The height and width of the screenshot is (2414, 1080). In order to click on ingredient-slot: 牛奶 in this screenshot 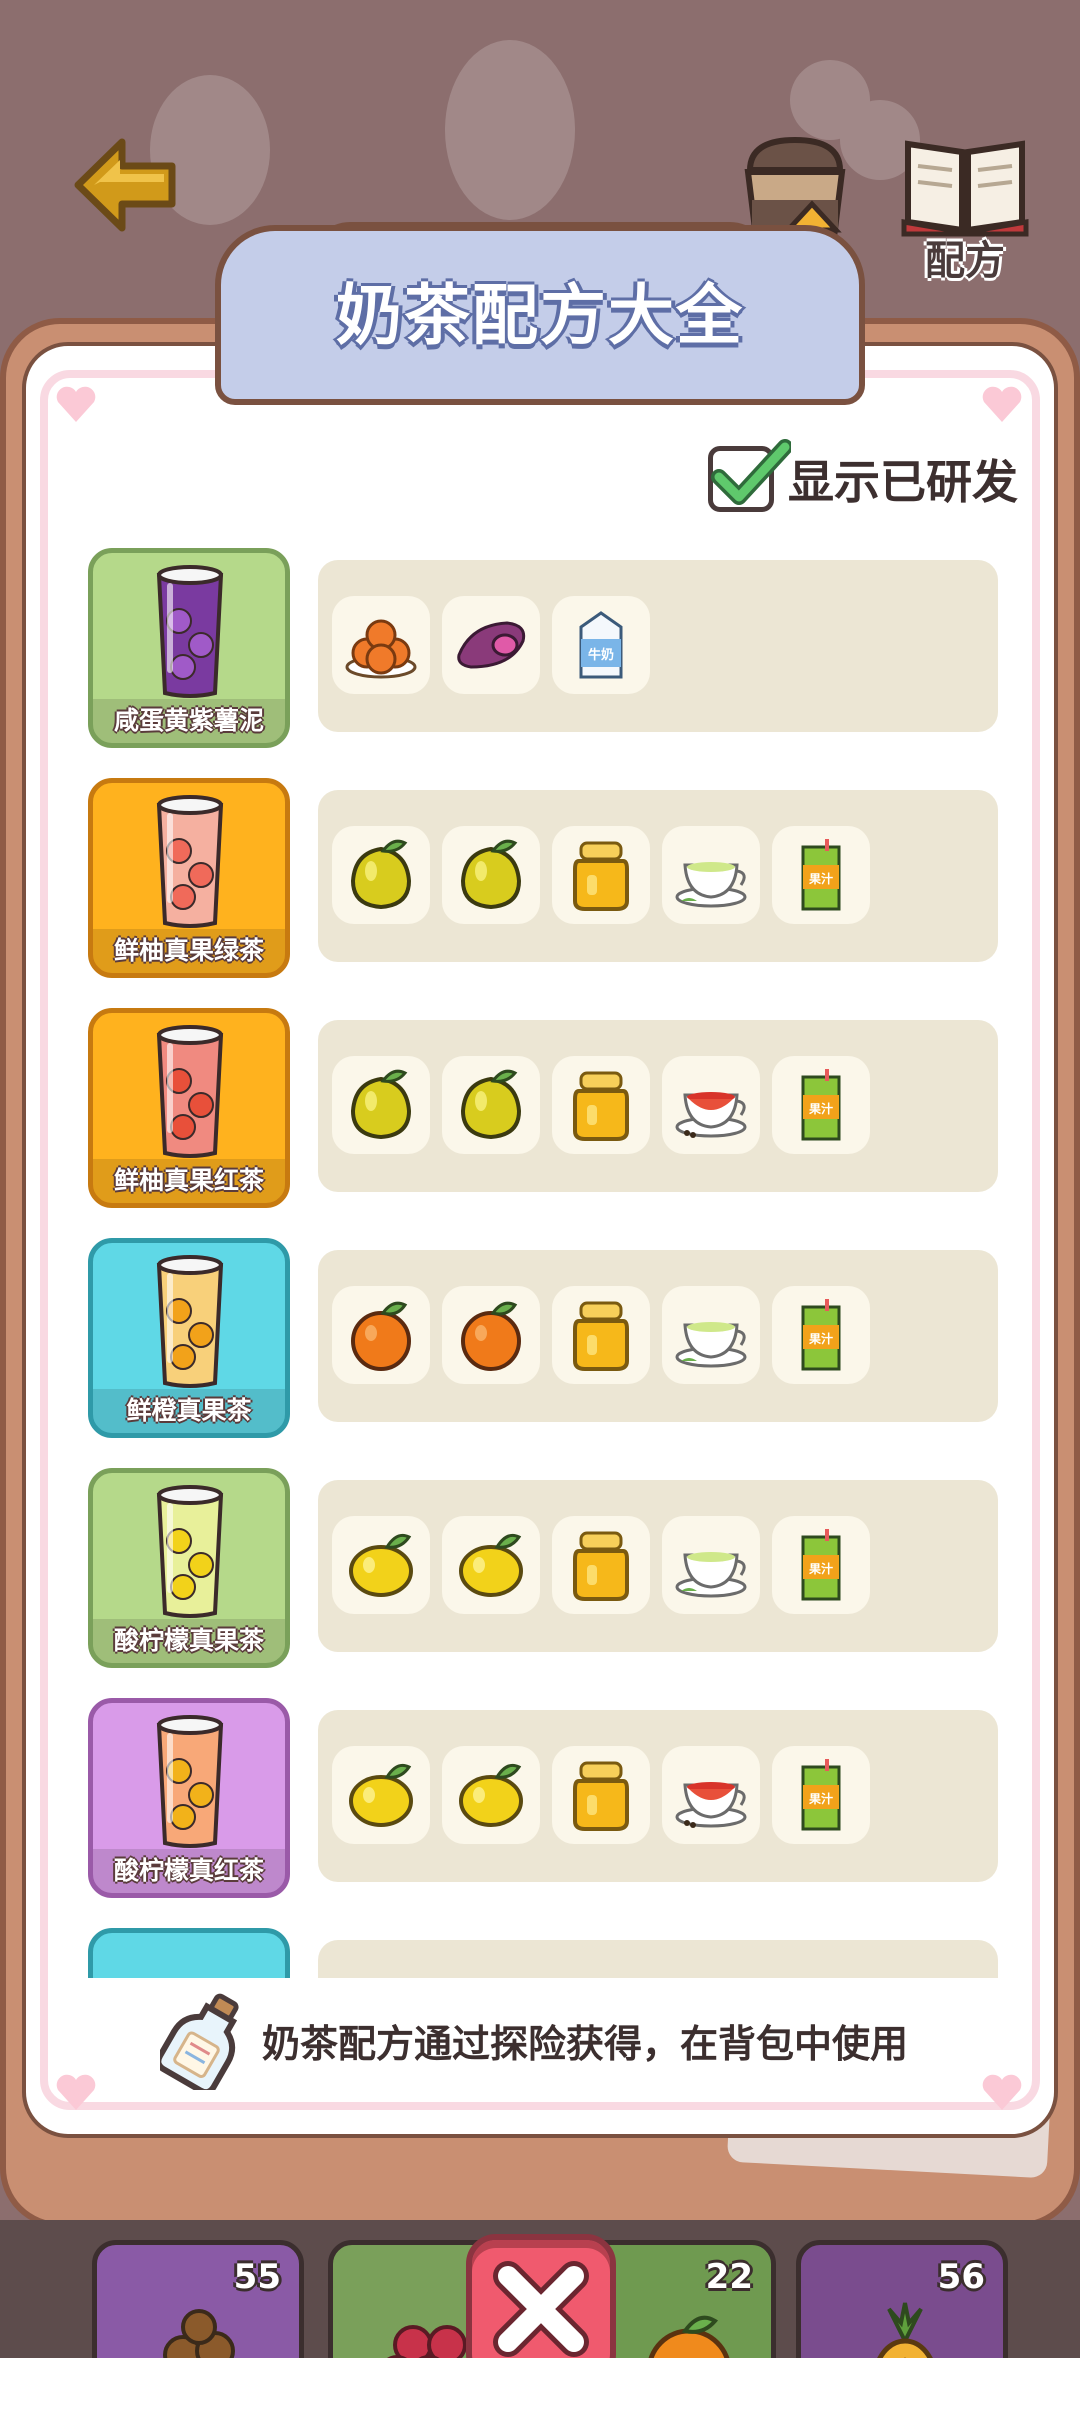, I will do `click(601, 645)`.